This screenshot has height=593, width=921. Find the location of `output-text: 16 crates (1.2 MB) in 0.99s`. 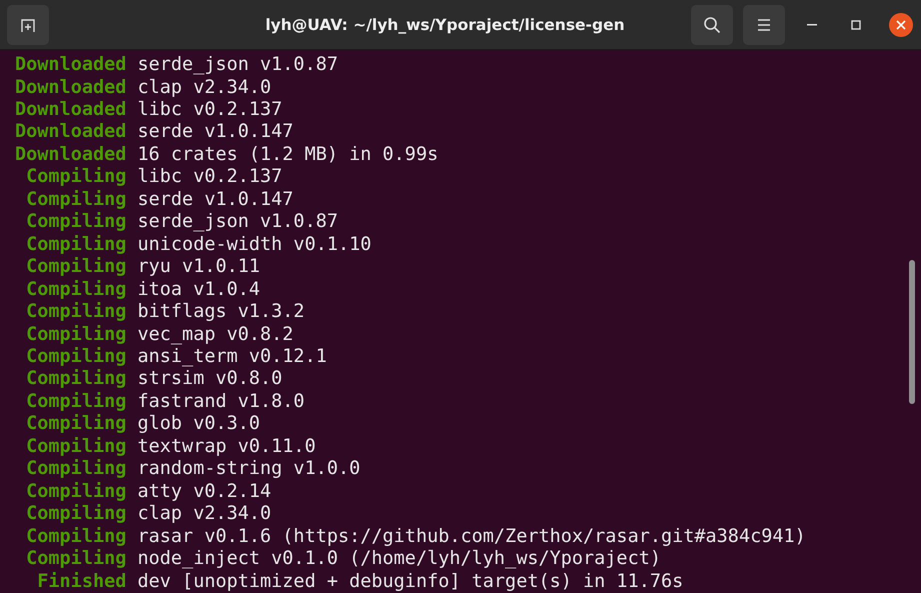

output-text: 16 crates (1.2 MB) in 0.99s is located at coordinates (288, 155).